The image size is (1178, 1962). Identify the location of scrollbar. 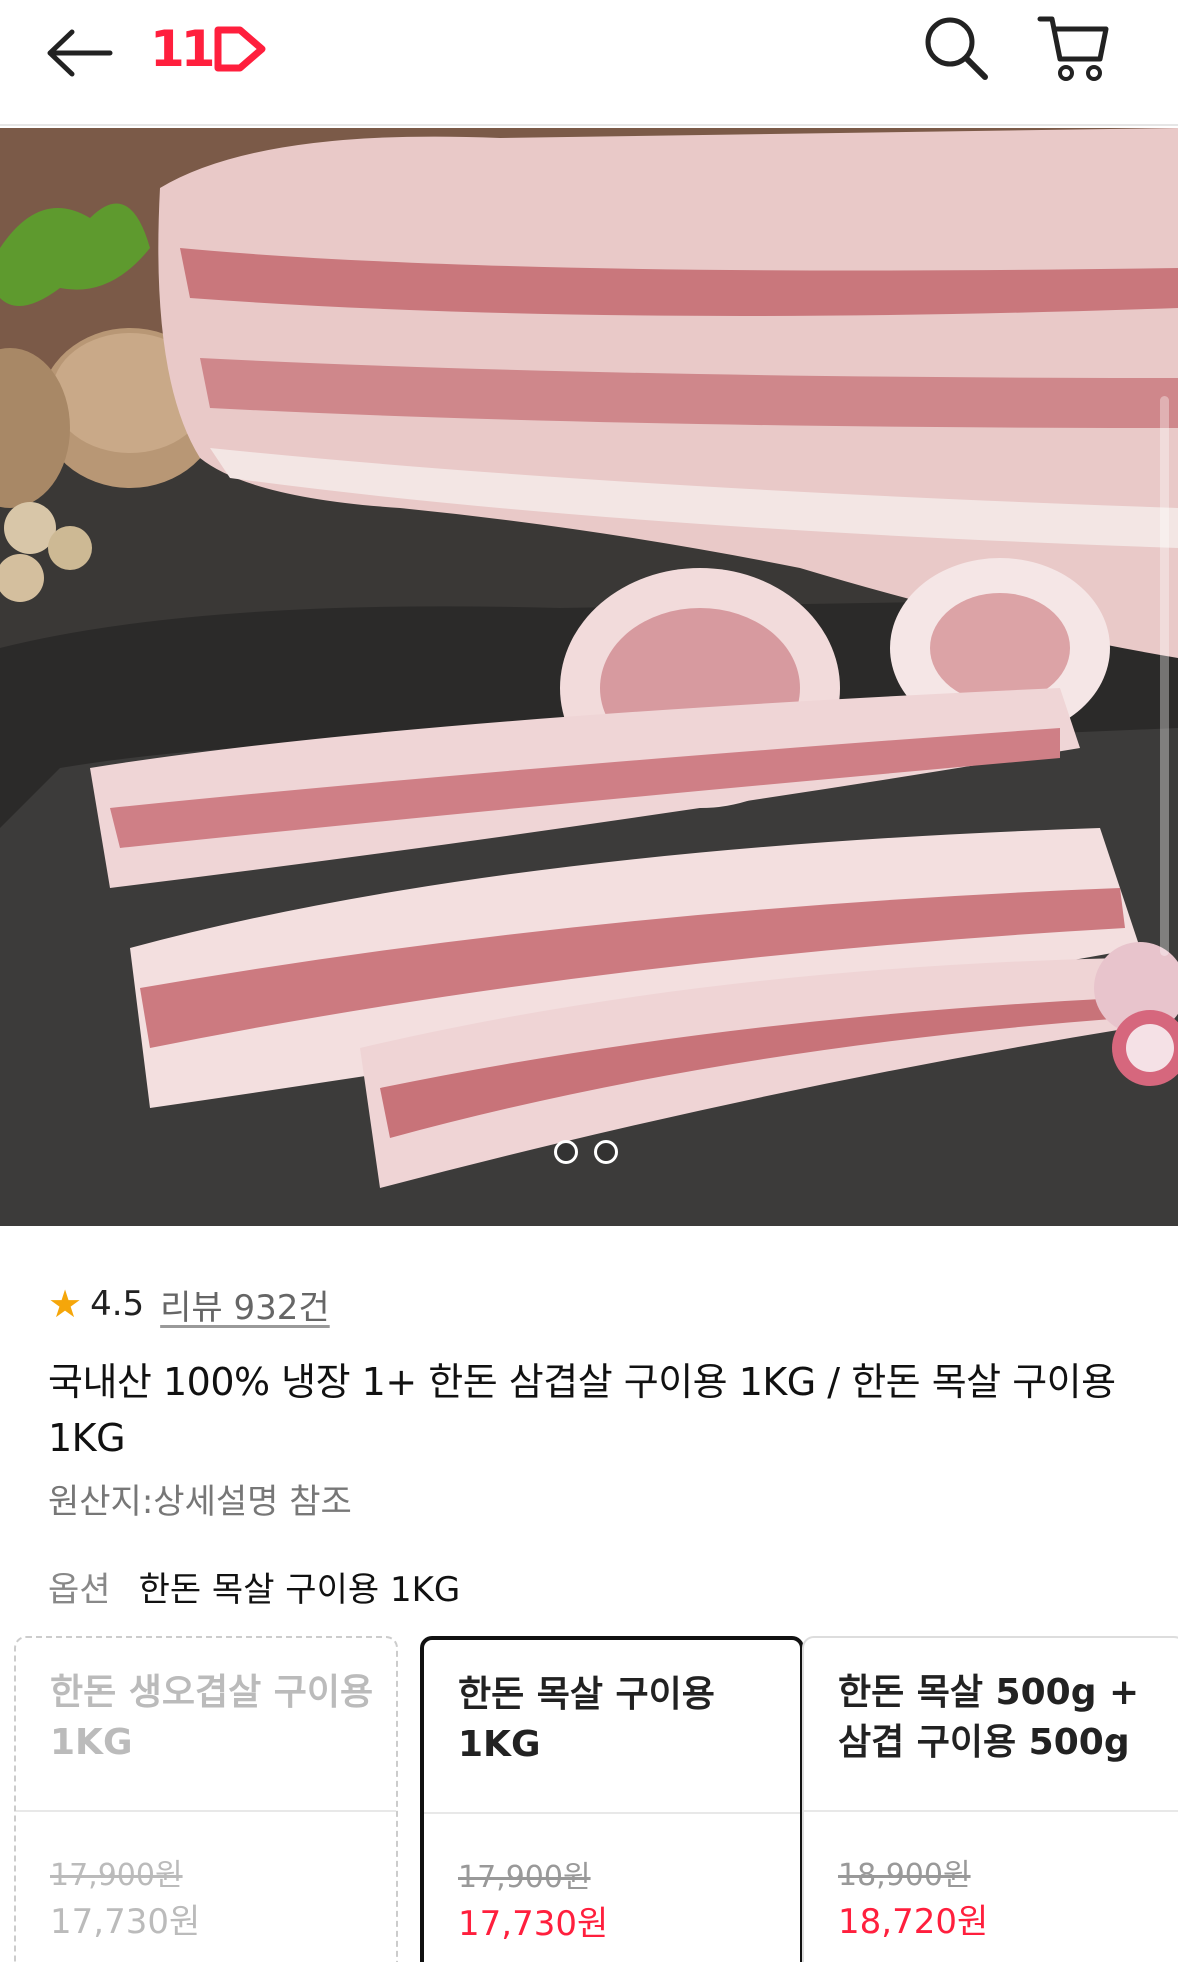
(1164, 676).